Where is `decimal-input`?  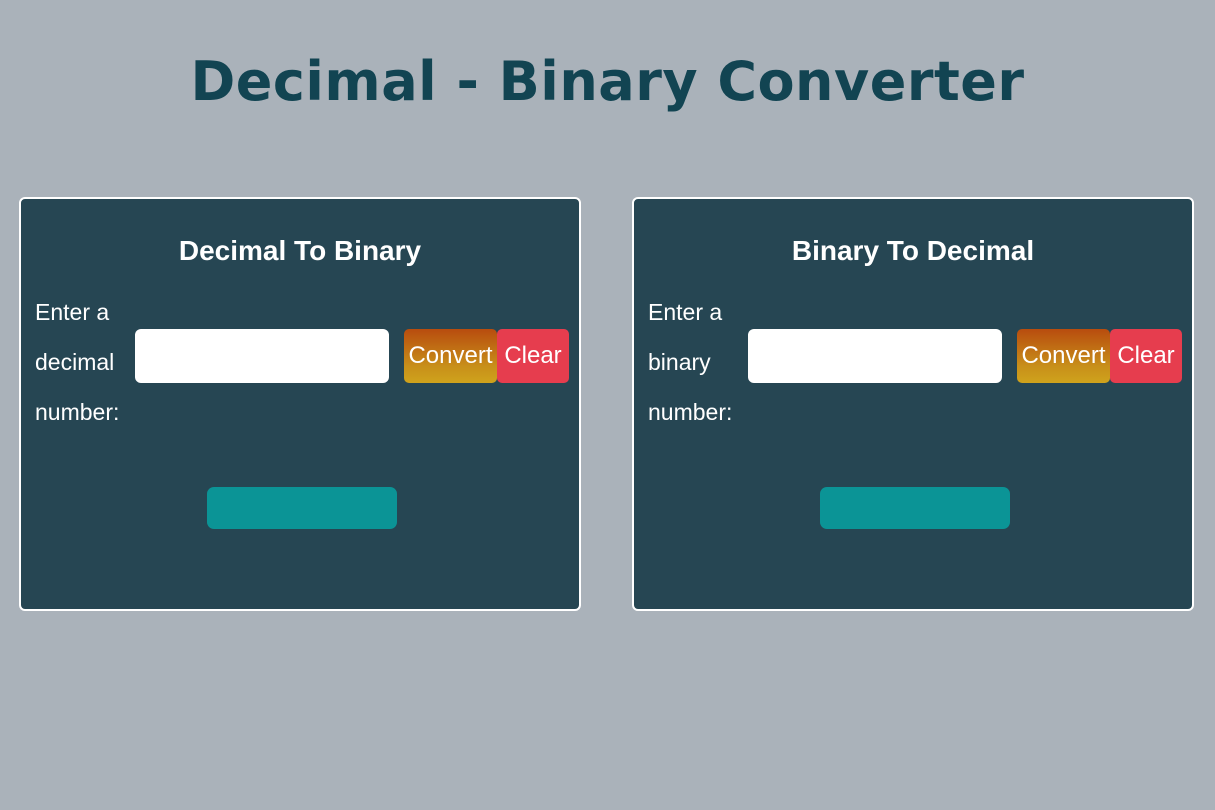 decimal-input is located at coordinates (262, 356).